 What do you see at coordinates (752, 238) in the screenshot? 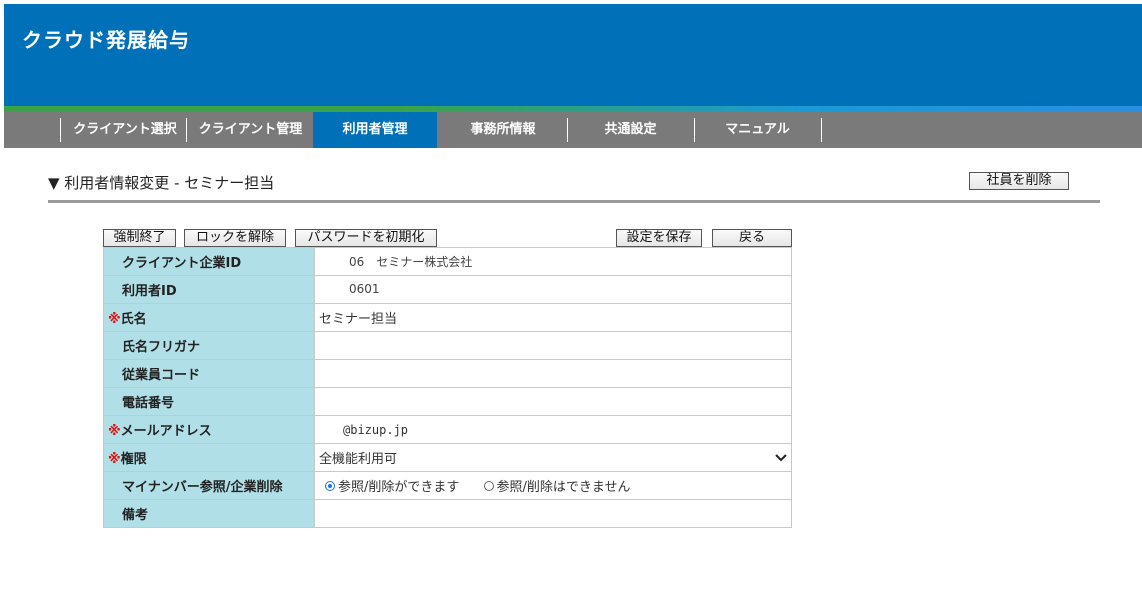
I see `back-button: 戻る` at bounding box center [752, 238].